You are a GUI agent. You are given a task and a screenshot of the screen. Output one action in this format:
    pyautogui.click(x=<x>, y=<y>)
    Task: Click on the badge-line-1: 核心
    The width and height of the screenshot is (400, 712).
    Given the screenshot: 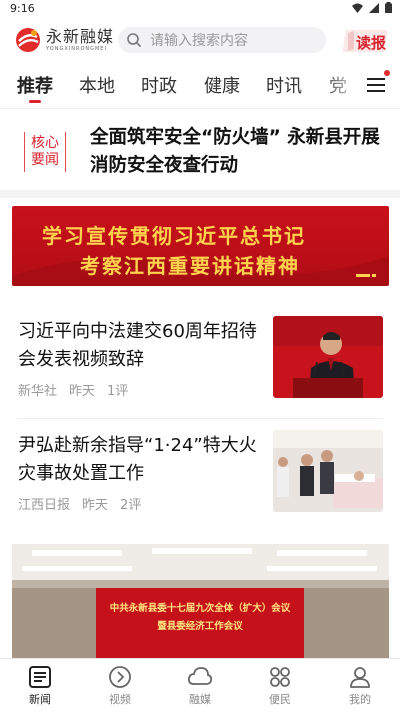 What is the action you would take?
    pyautogui.click(x=45, y=143)
    